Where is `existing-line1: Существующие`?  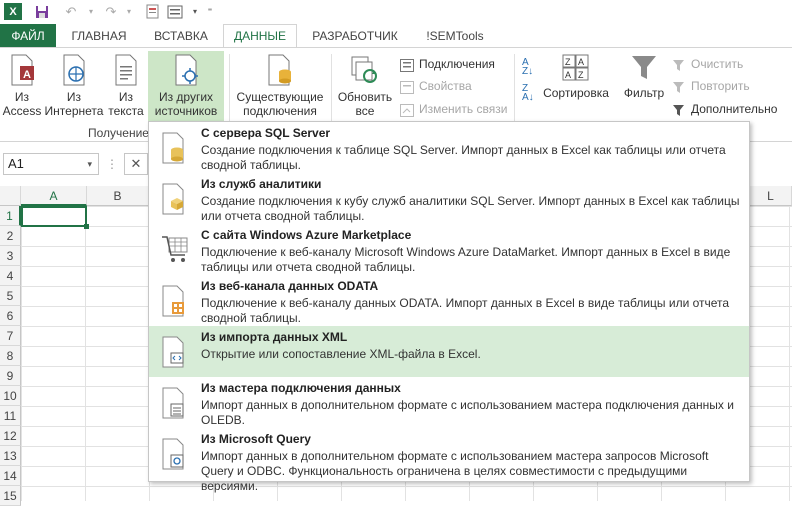 existing-line1: Существующие is located at coordinates (280, 97).